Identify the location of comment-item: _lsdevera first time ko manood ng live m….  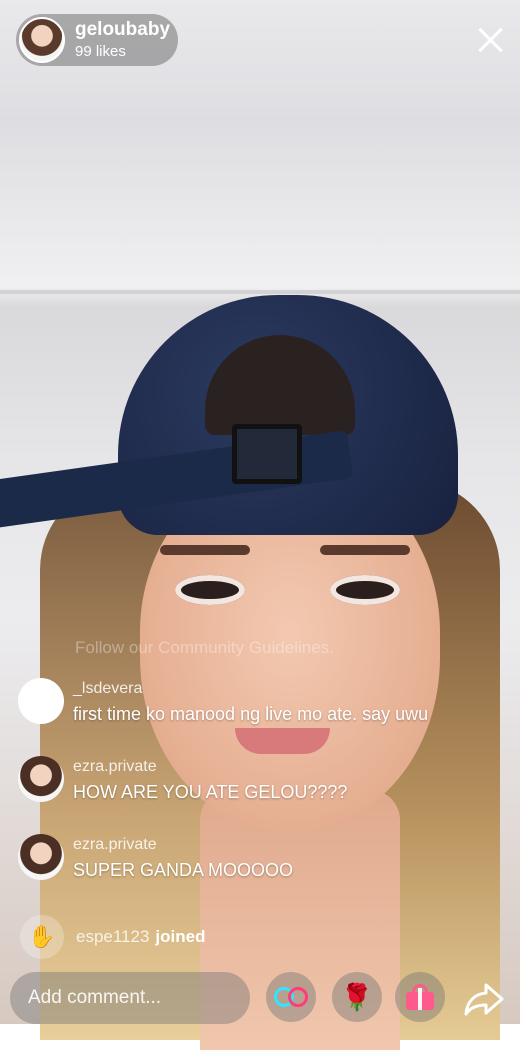
(223, 701).